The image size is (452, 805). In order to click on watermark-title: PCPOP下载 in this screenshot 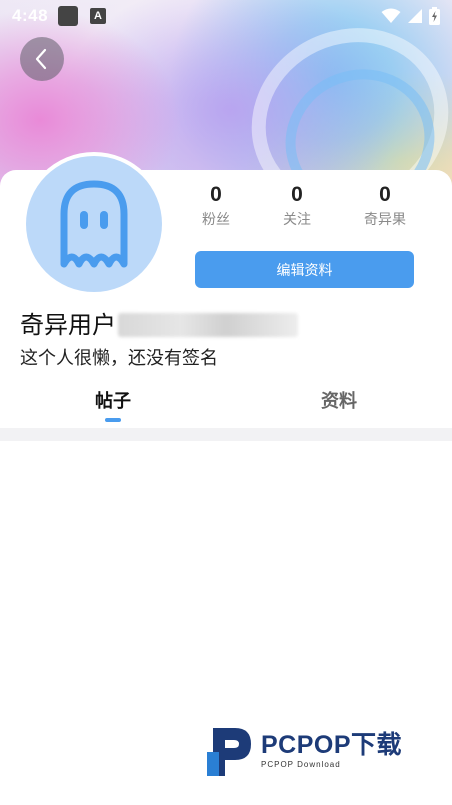, I will do `click(332, 745)`.